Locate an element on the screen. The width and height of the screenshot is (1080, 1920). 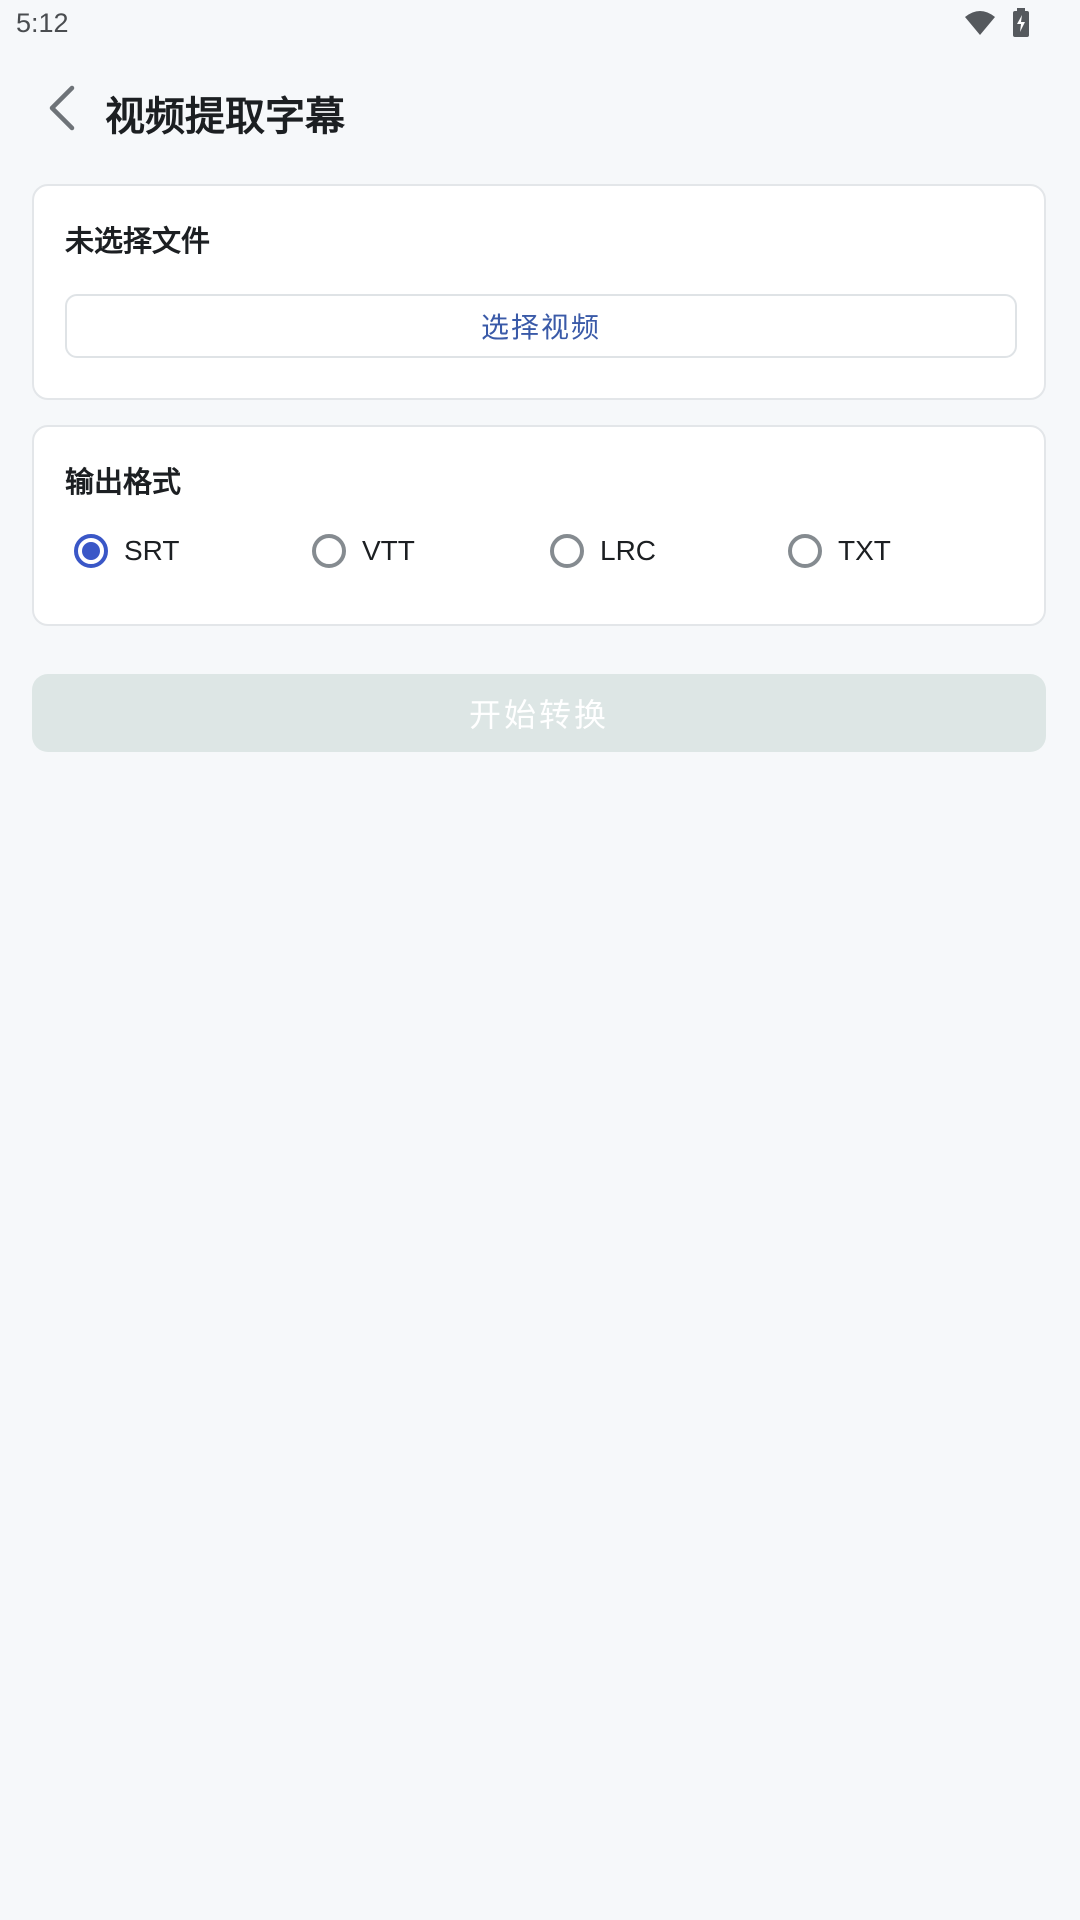
radio-label-vtt: VTT is located at coordinates (388, 550).